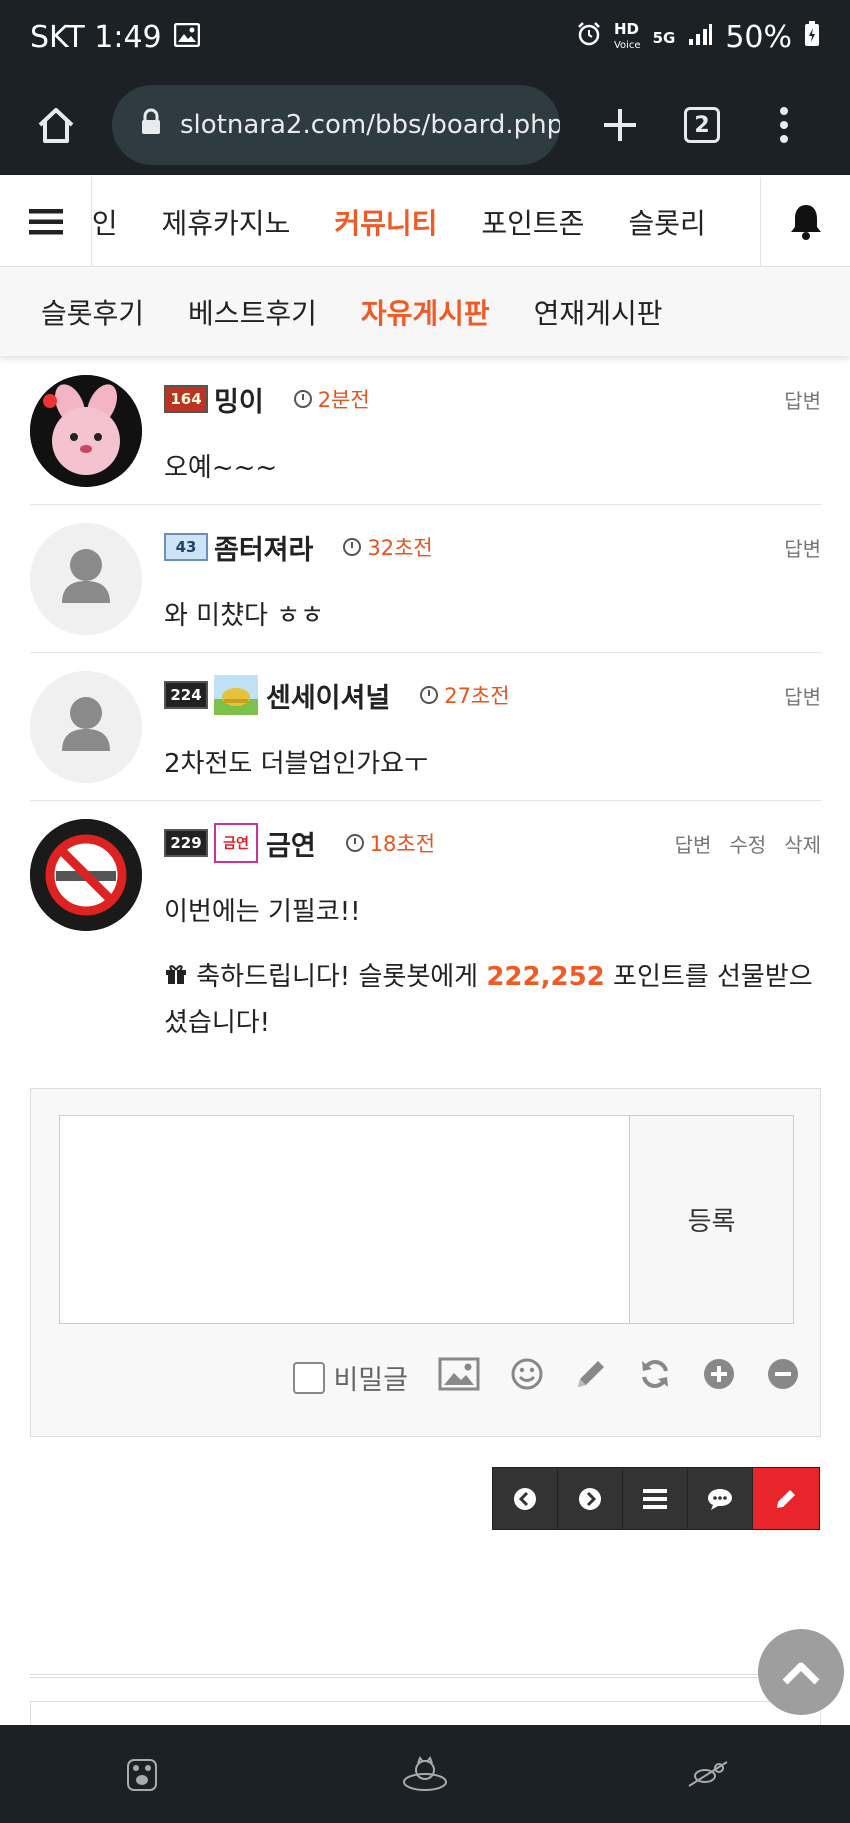  What do you see at coordinates (527, 1377) in the screenshot?
I see `emoticon-icon` at bounding box center [527, 1377].